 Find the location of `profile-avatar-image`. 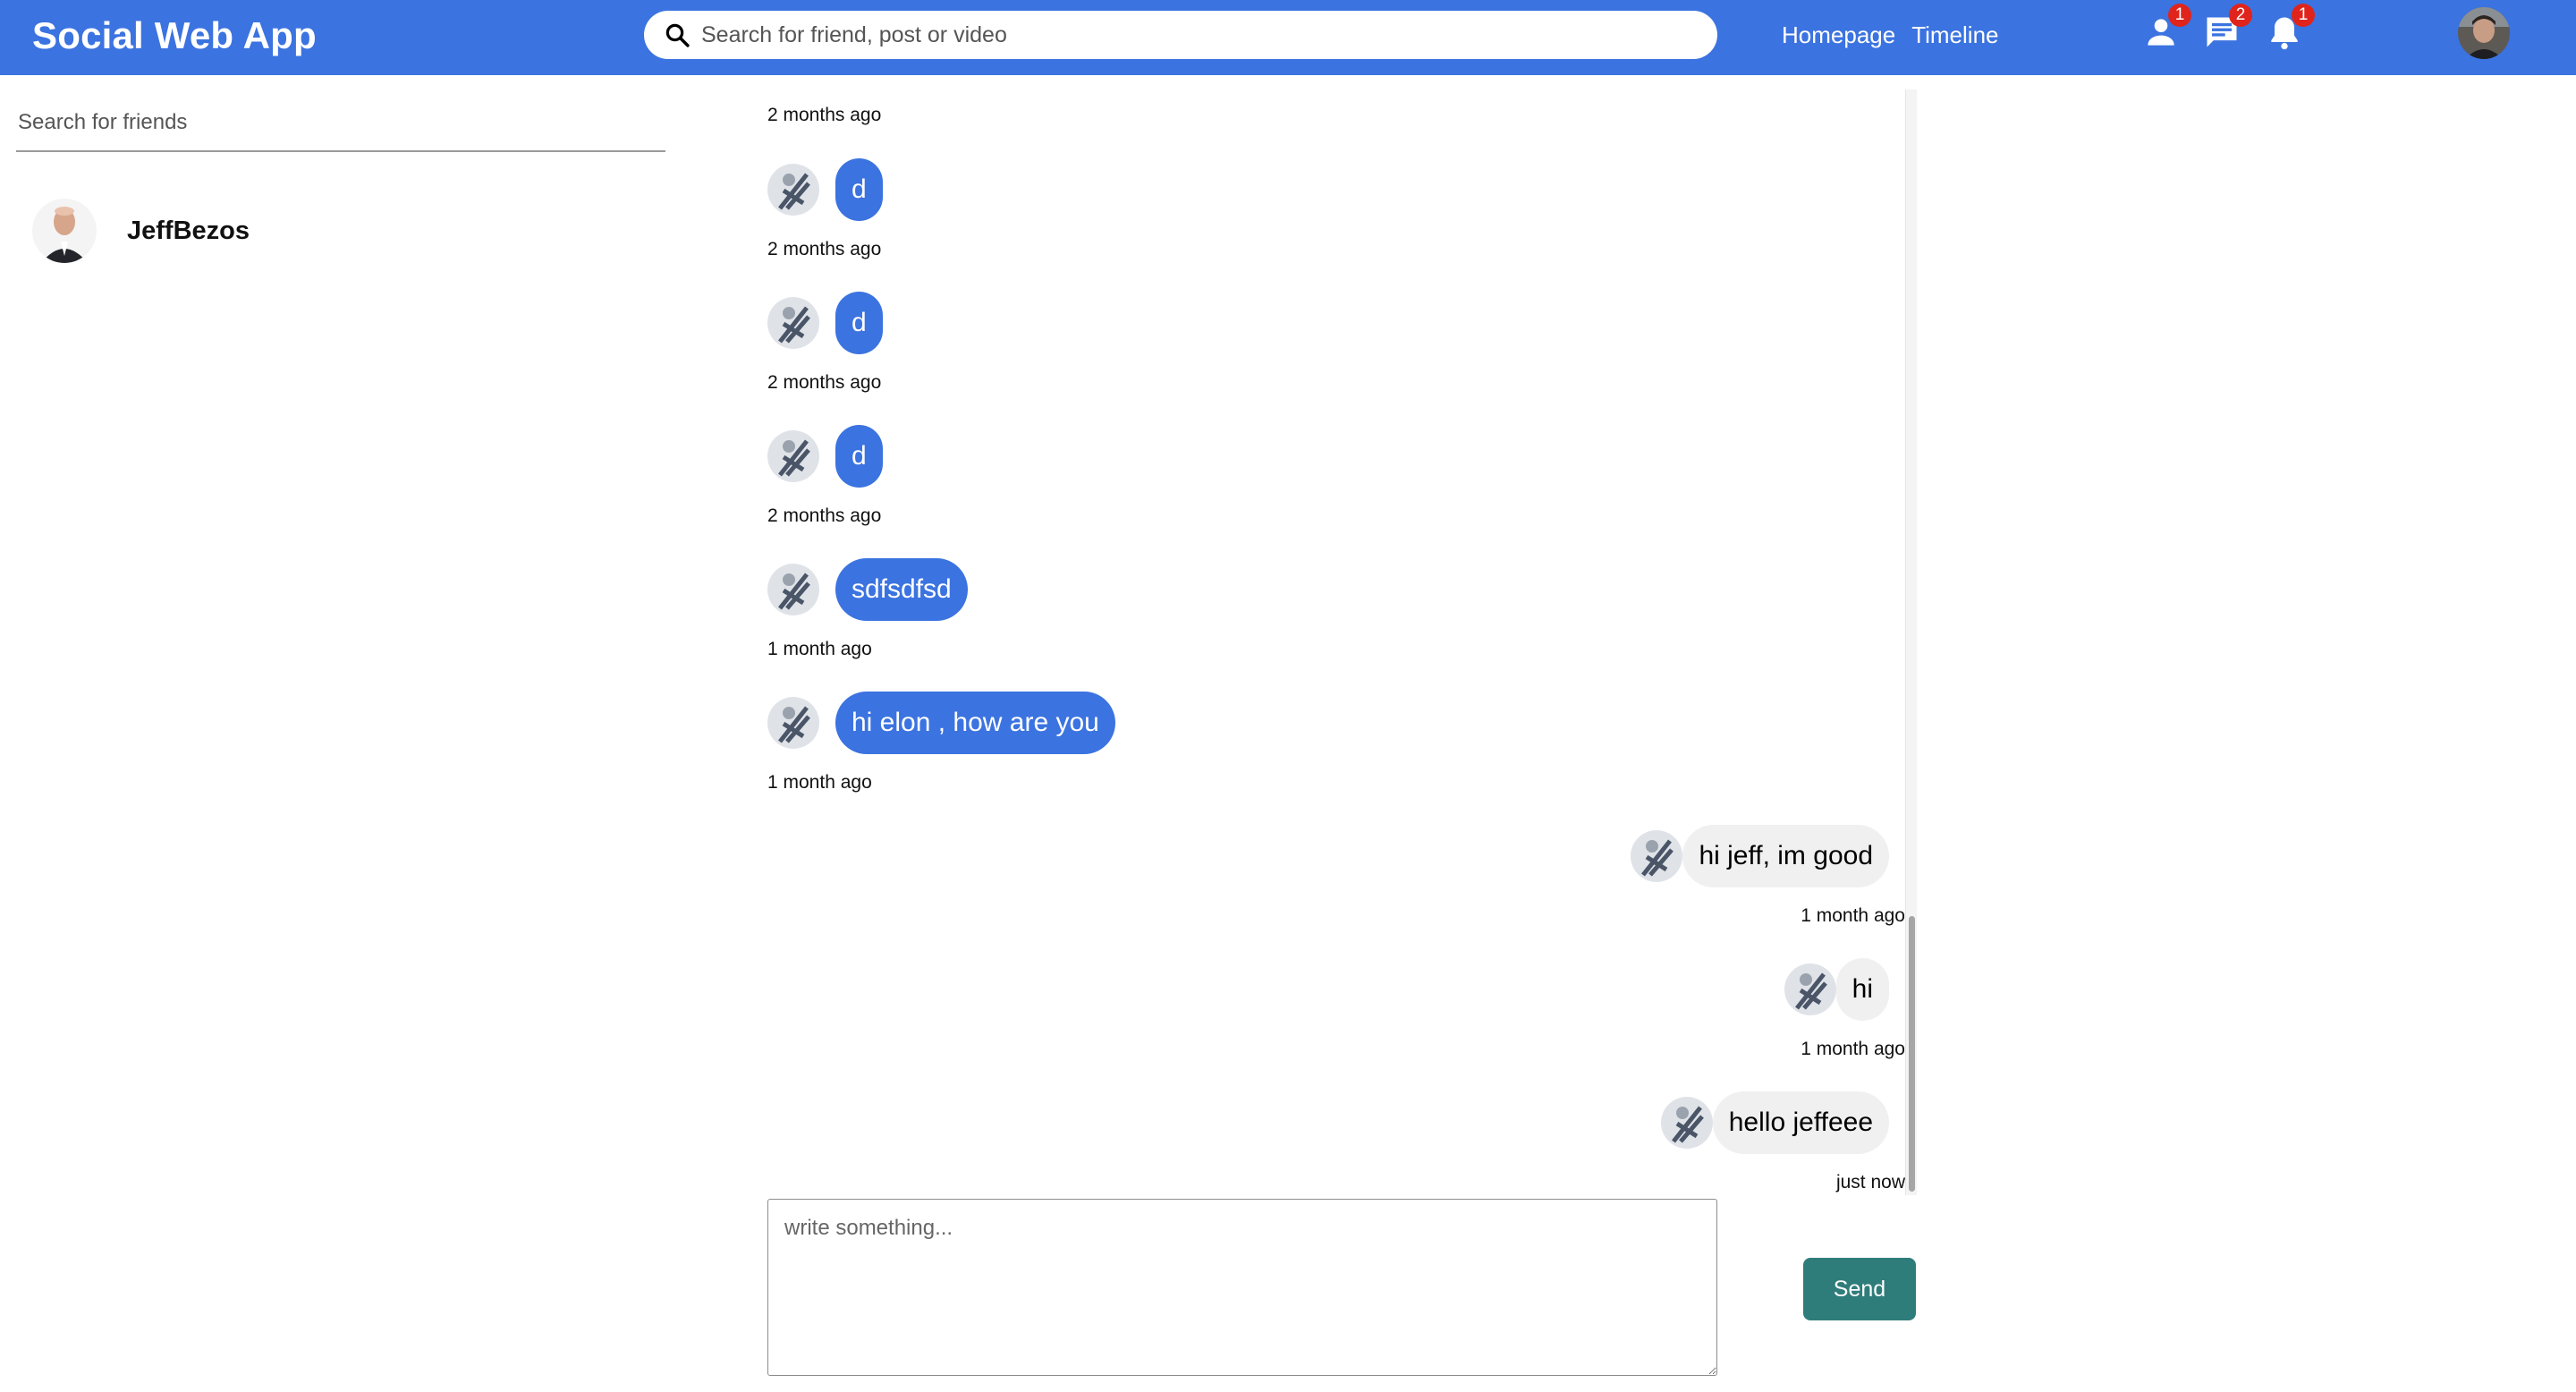

profile-avatar-image is located at coordinates (2484, 33).